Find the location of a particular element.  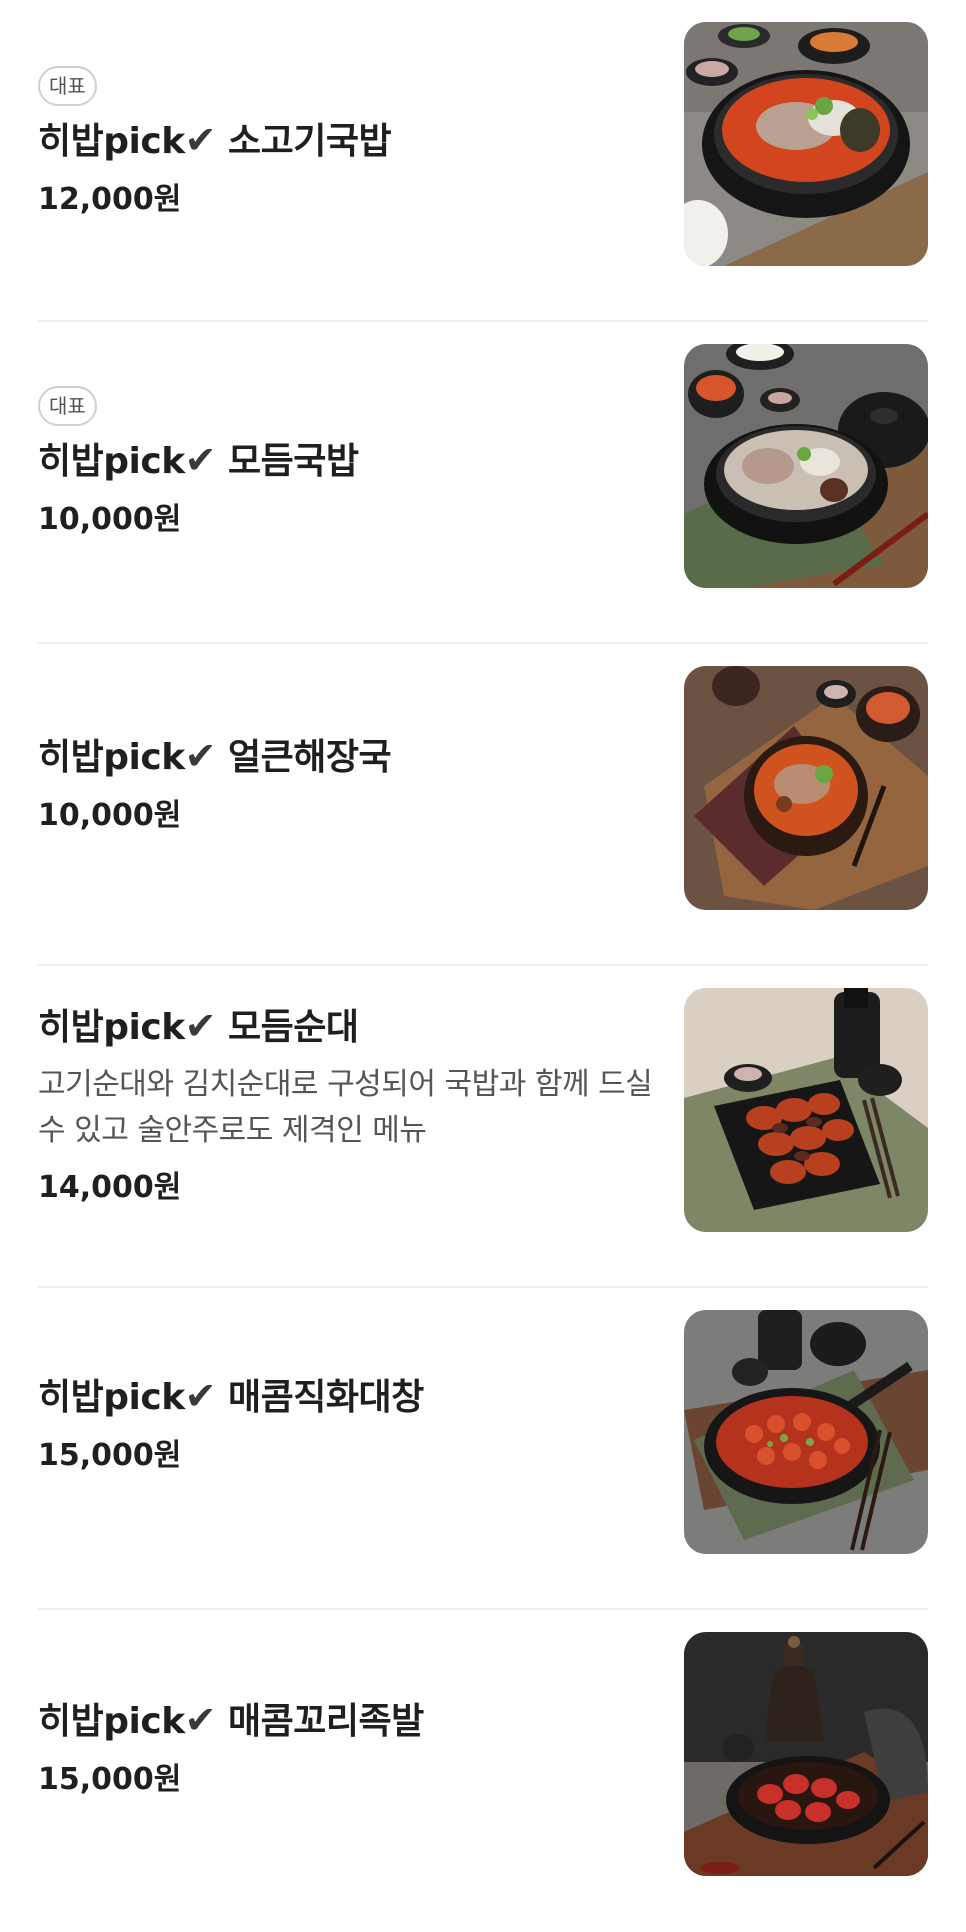

menu-item-price: 14,000원 is located at coordinates (110, 1187).